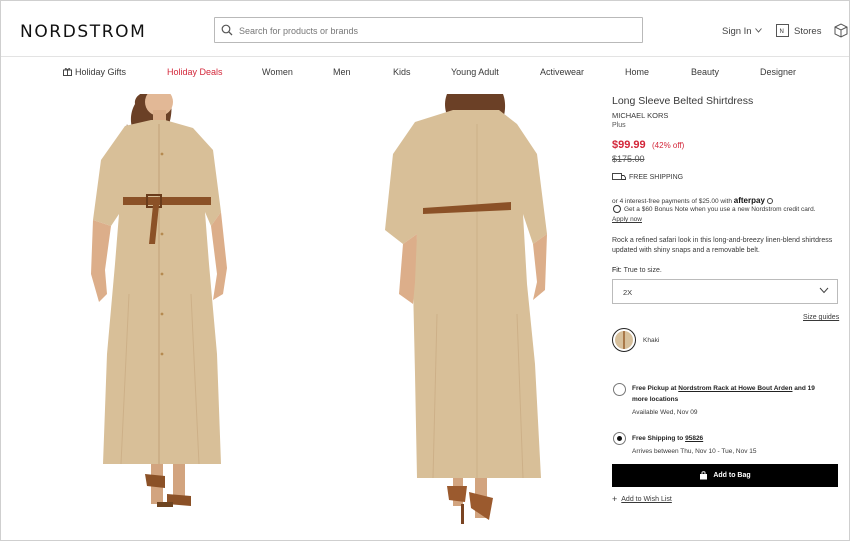 The height and width of the screenshot is (541, 850). What do you see at coordinates (655, 388) in the screenshot?
I see `pickup-prefix: Free Pickup at` at bounding box center [655, 388].